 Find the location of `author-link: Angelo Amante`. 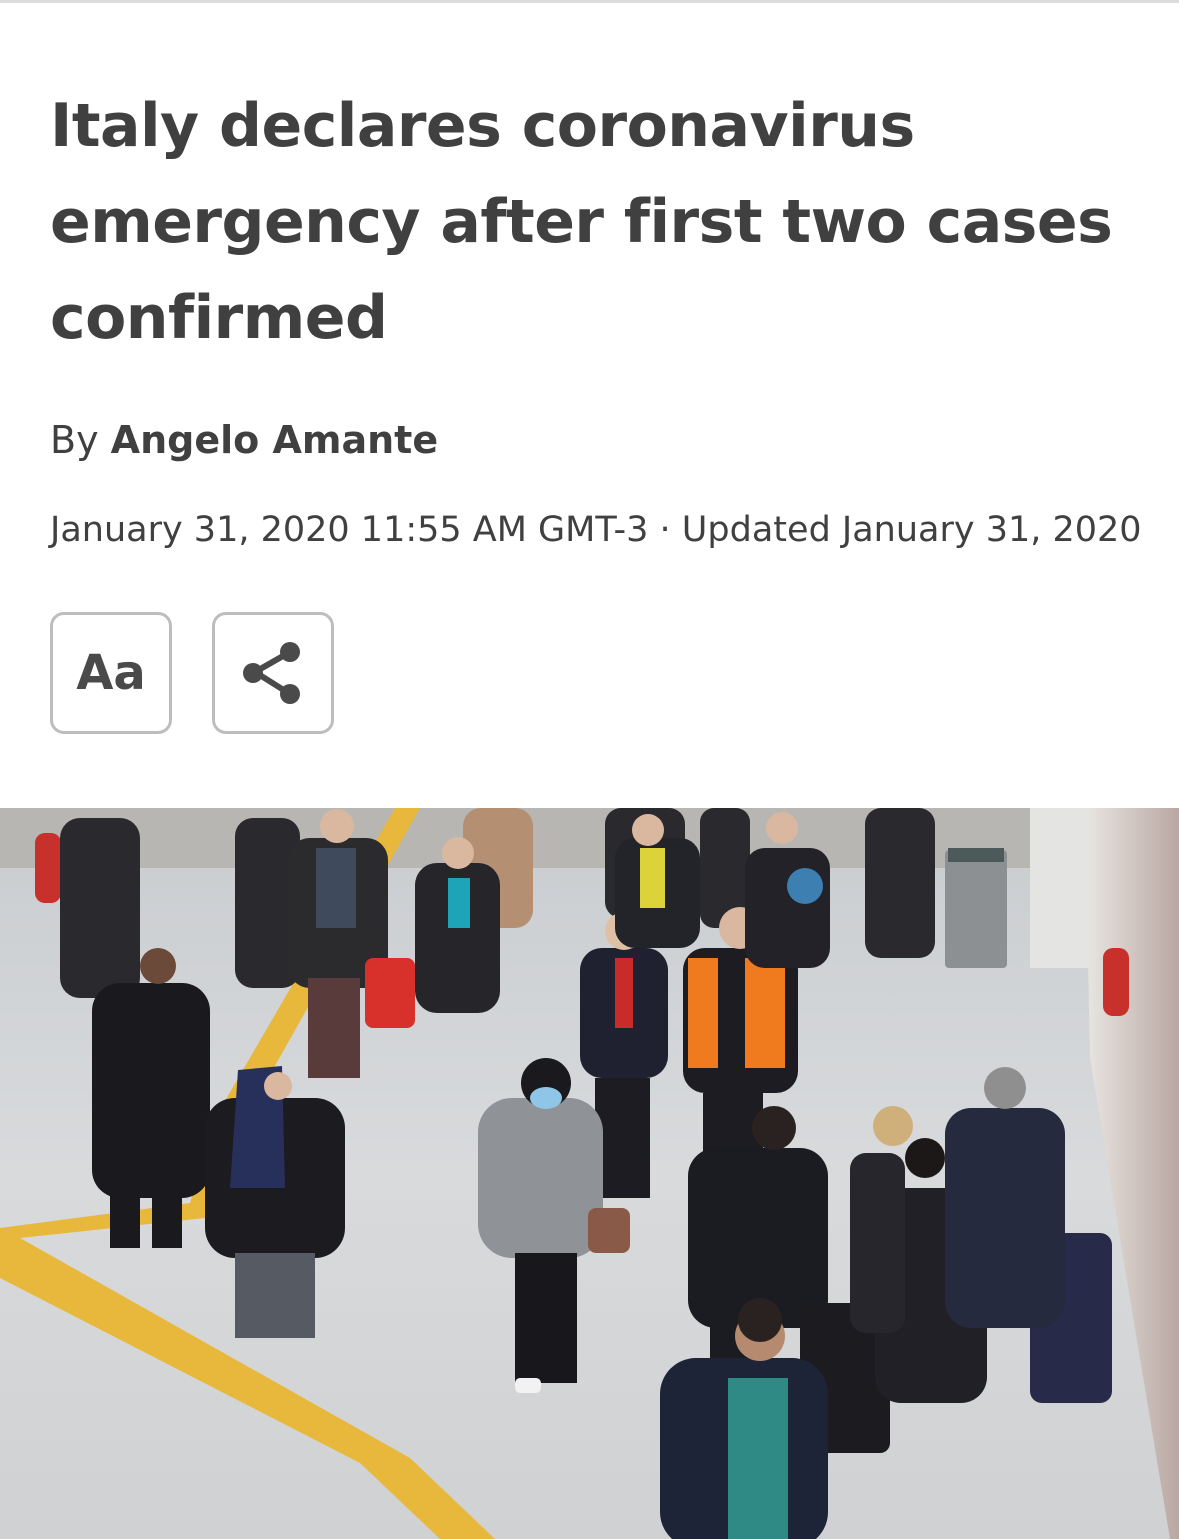

author-link: Angelo Amante is located at coordinates (274, 440).